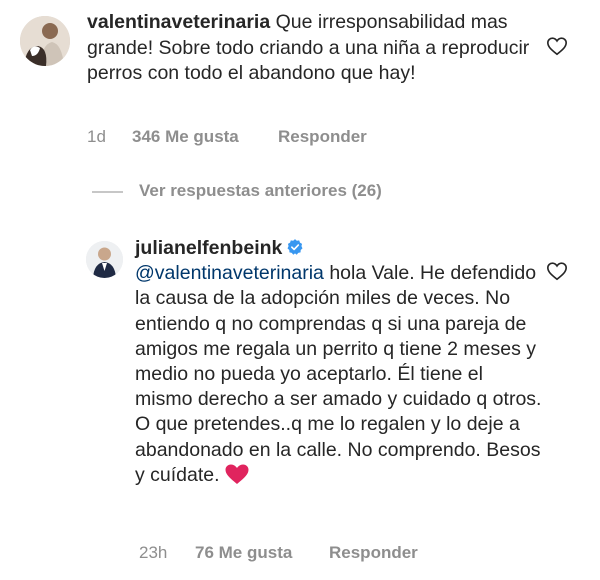 This screenshot has width=600, height=580. Describe the element at coordinates (185, 137) in the screenshot. I see `likes-count: 346 Me gusta` at that location.